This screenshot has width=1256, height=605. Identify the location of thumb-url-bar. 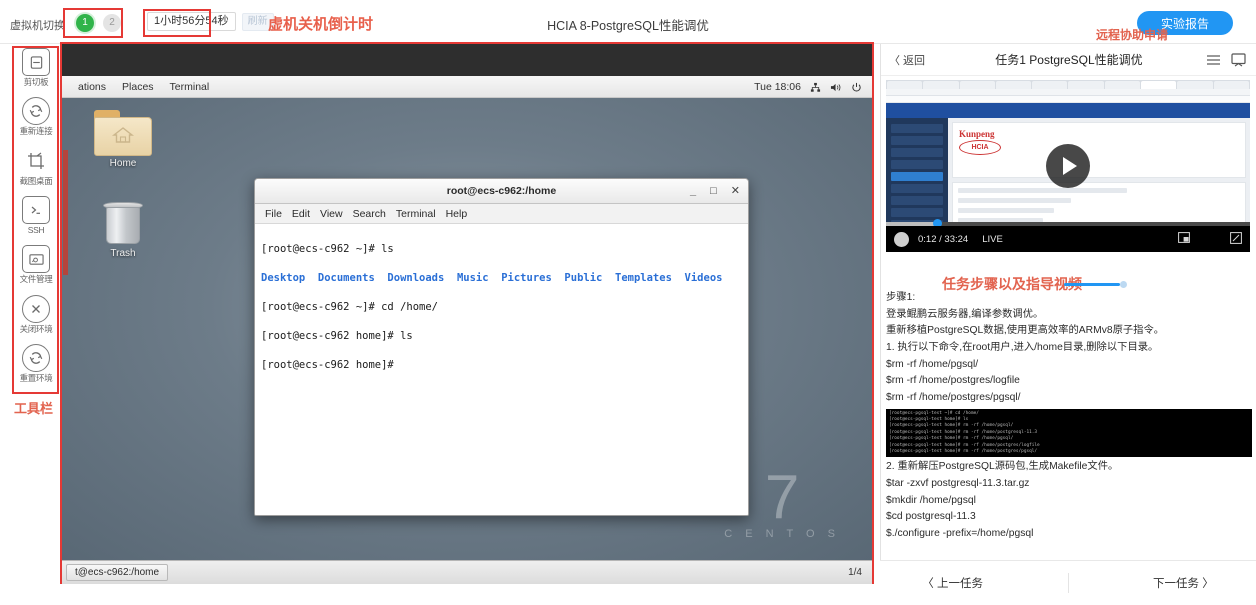
(1068, 92).